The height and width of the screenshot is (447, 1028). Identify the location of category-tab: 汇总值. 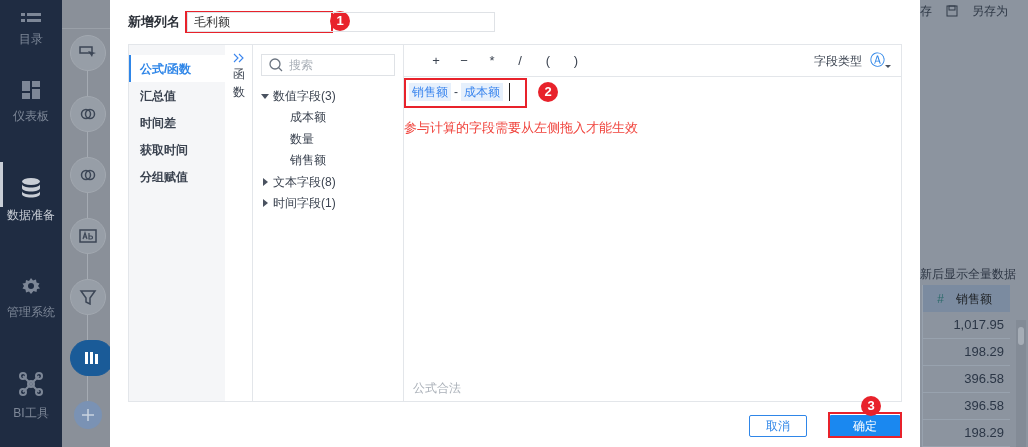
(177, 95).